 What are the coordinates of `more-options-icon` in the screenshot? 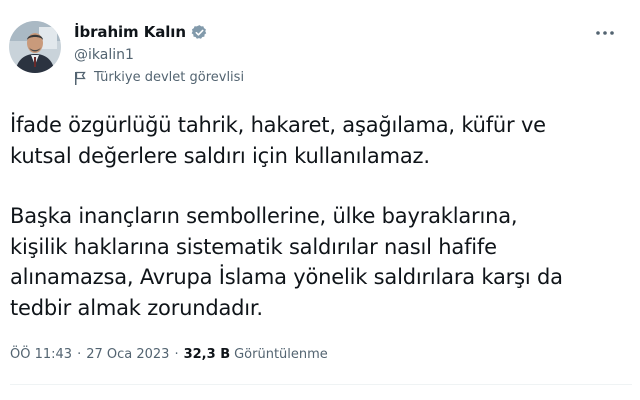 It's located at (605, 33).